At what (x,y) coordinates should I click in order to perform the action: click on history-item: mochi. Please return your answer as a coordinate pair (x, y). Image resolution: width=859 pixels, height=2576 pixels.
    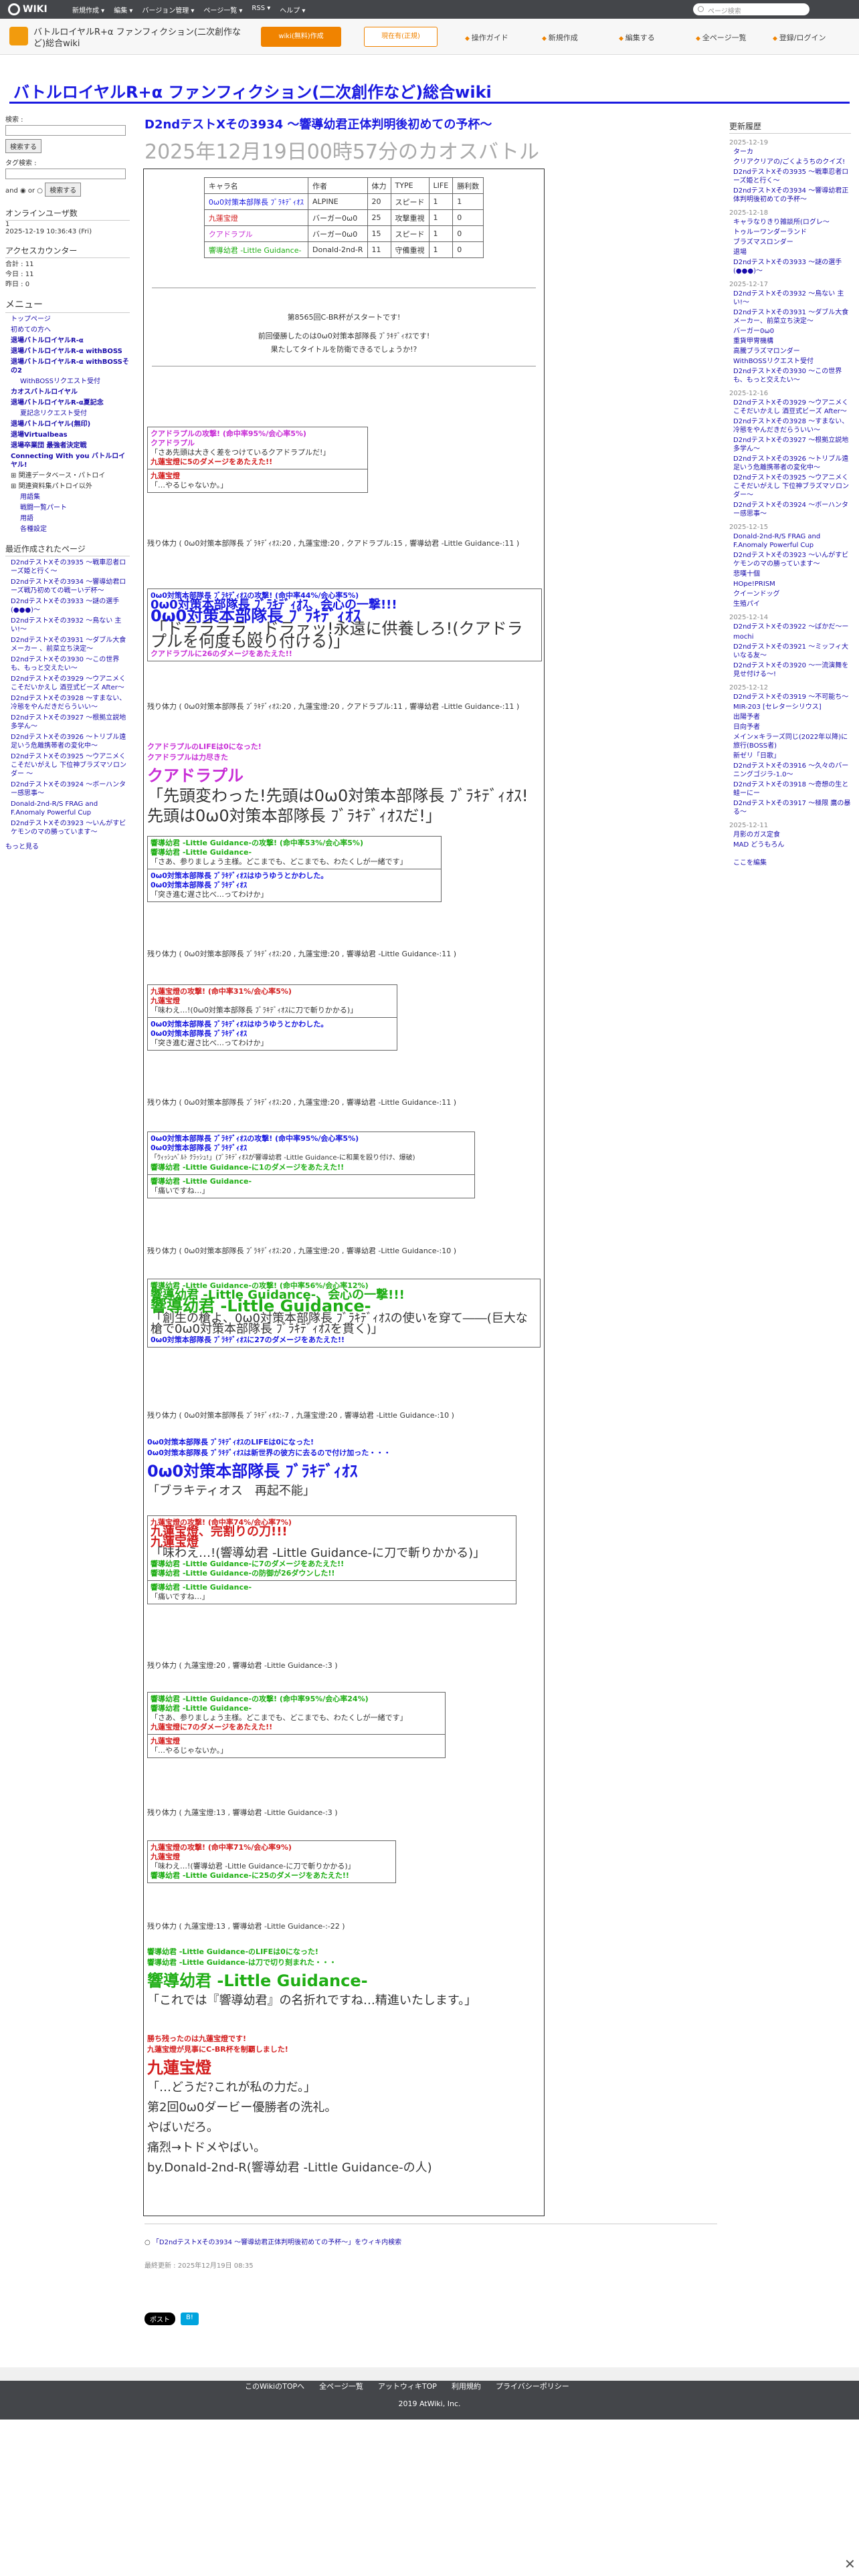
    Looking at the image, I should click on (792, 637).